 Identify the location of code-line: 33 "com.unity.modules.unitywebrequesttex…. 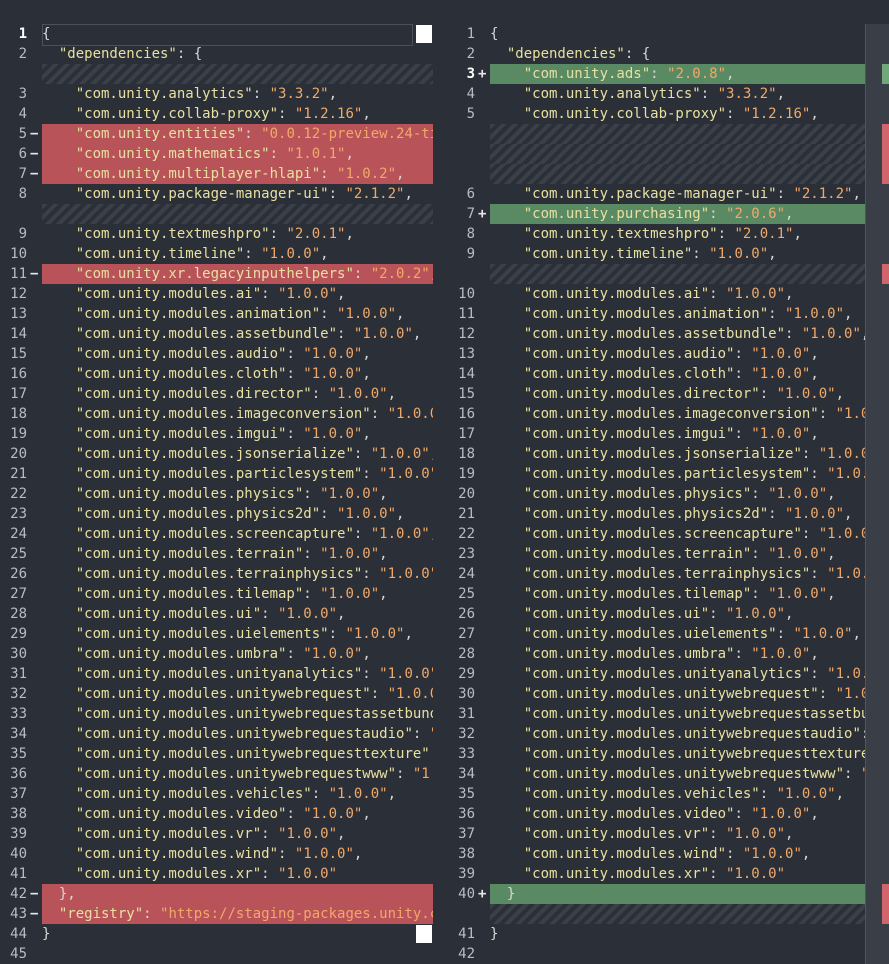
(668, 754).